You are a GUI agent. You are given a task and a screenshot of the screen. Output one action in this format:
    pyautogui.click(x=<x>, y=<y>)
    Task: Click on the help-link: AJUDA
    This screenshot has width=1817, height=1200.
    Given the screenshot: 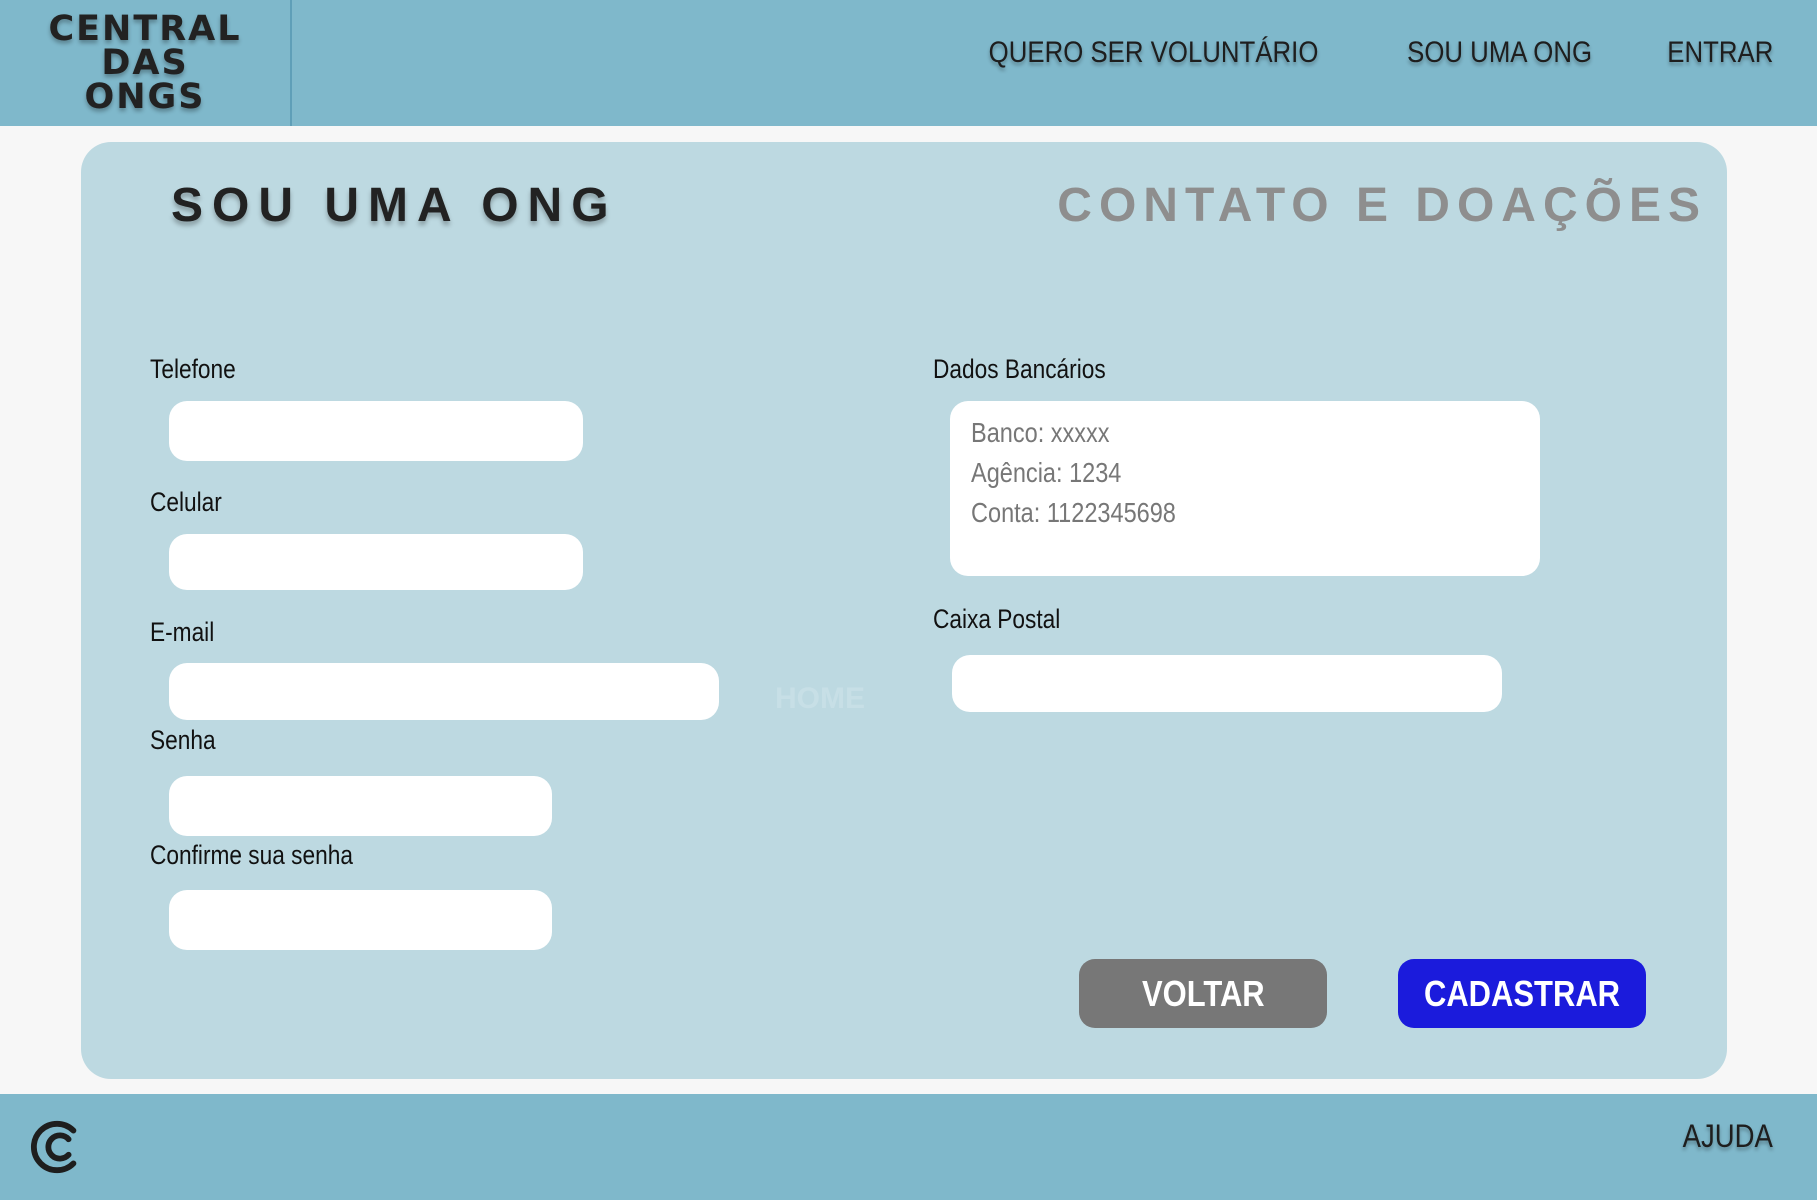 What is the action you would take?
    pyautogui.click(x=1728, y=1136)
    